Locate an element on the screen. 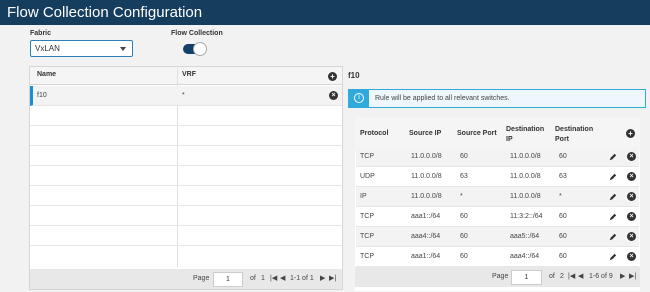 The image size is (650, 292). add-condition-icon: + is located at coordinates (630, 133).